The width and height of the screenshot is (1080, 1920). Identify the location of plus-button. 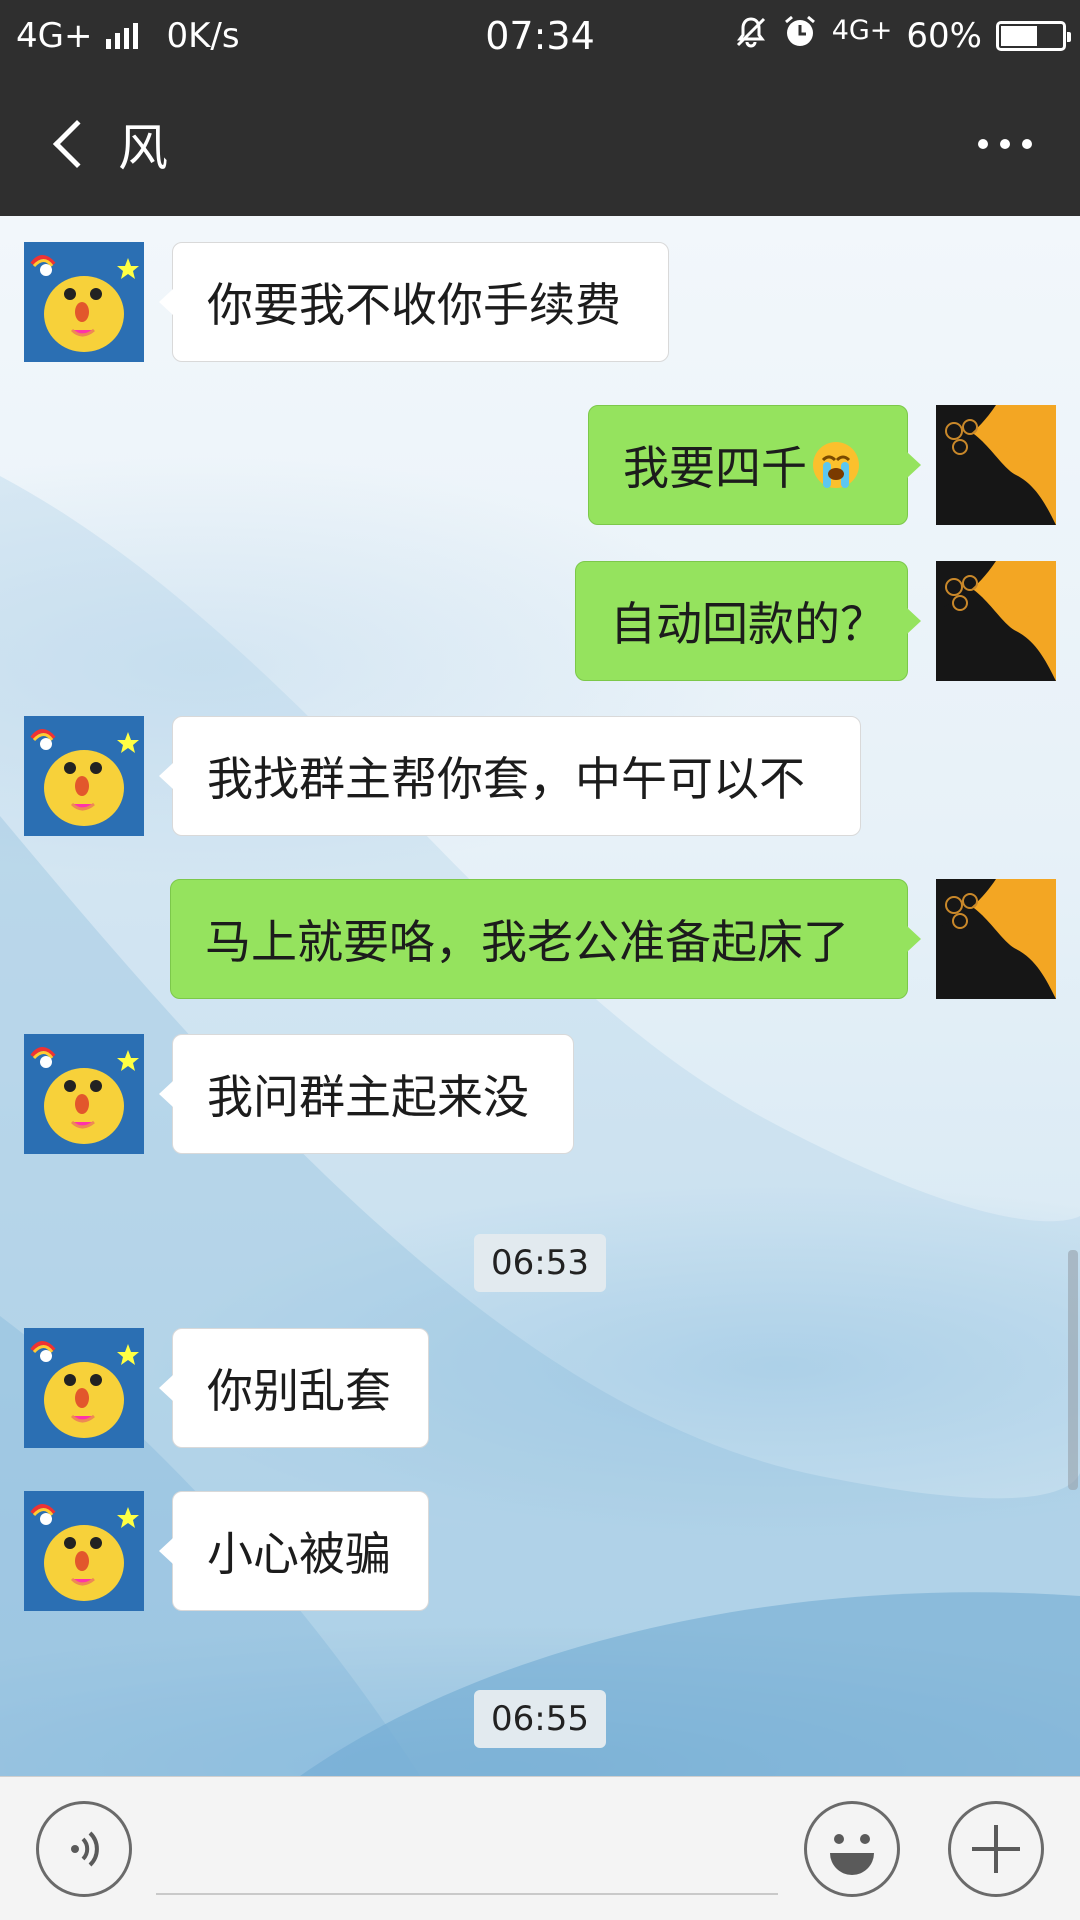
(996, 1849).